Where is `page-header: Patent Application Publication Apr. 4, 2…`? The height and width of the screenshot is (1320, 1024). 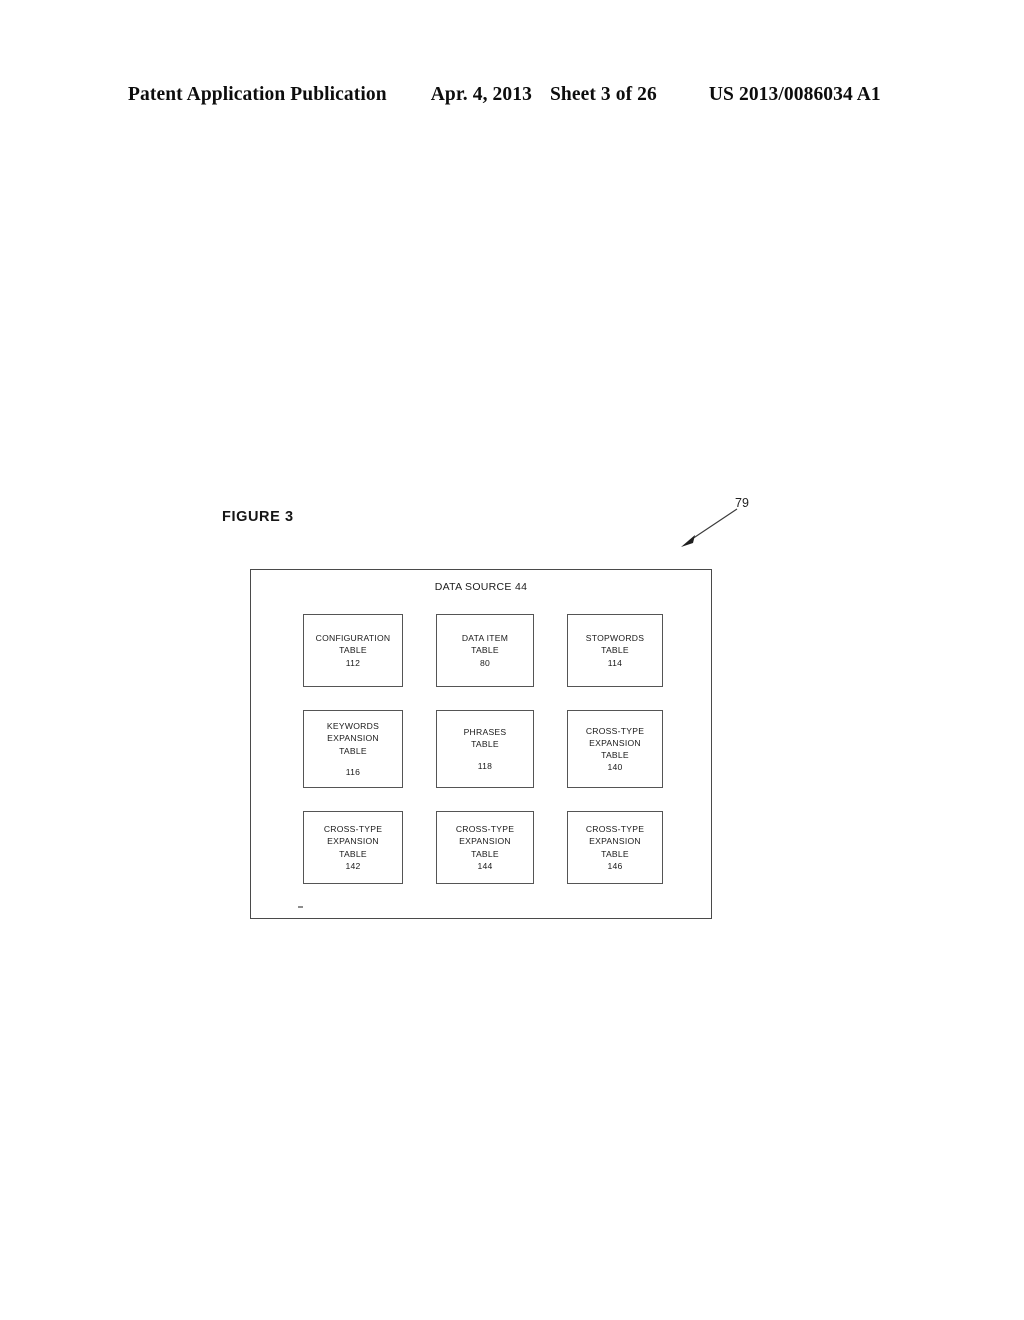 page-header: Patent Application Publication Apr. 4, 2… is located at coordinates (512, 97).